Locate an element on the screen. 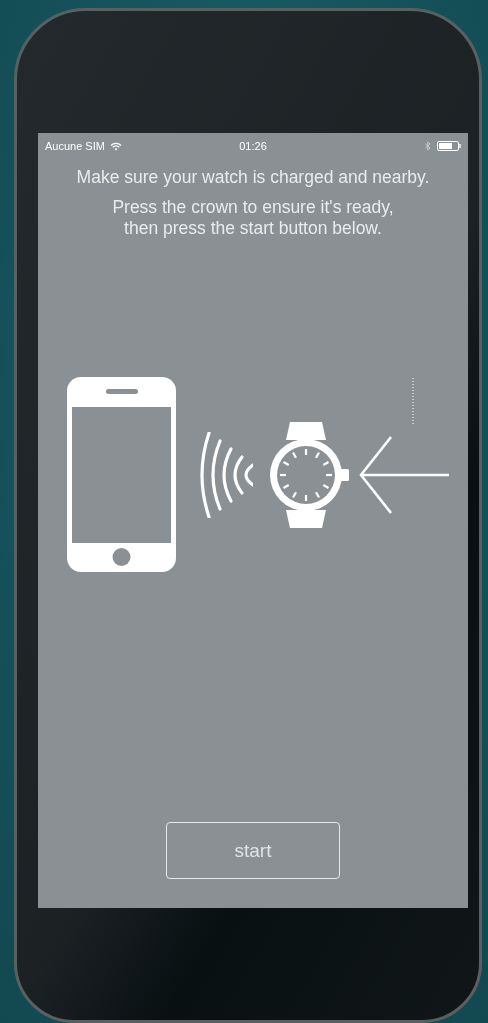 This screenshot has height=1023, width=488. instruction-text: Press the crown to ensure it's ready, then press the start button below. is located at coordinates (253, 218).